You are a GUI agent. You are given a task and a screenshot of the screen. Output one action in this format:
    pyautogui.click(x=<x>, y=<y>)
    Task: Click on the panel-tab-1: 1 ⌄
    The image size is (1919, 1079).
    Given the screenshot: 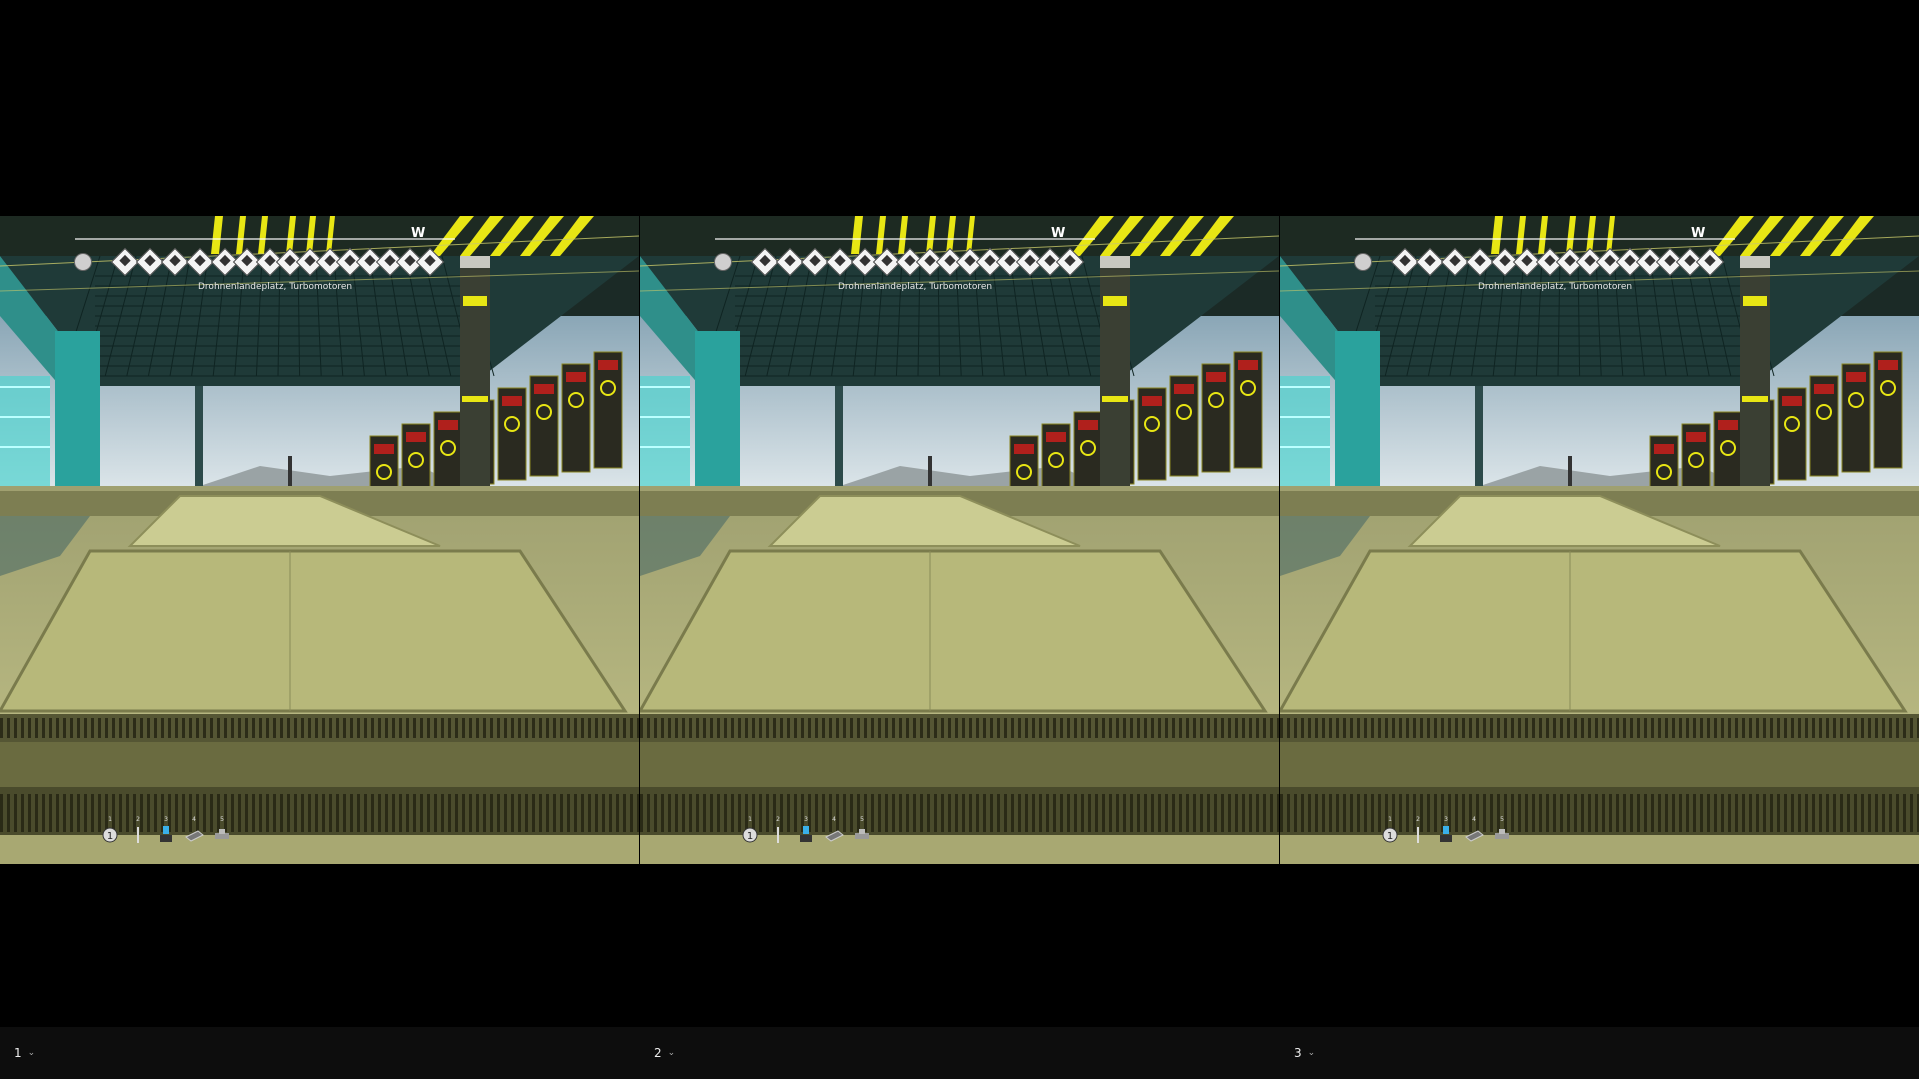 What is the action you would take?
    pyautogui.click(x=24, y=1053)
    